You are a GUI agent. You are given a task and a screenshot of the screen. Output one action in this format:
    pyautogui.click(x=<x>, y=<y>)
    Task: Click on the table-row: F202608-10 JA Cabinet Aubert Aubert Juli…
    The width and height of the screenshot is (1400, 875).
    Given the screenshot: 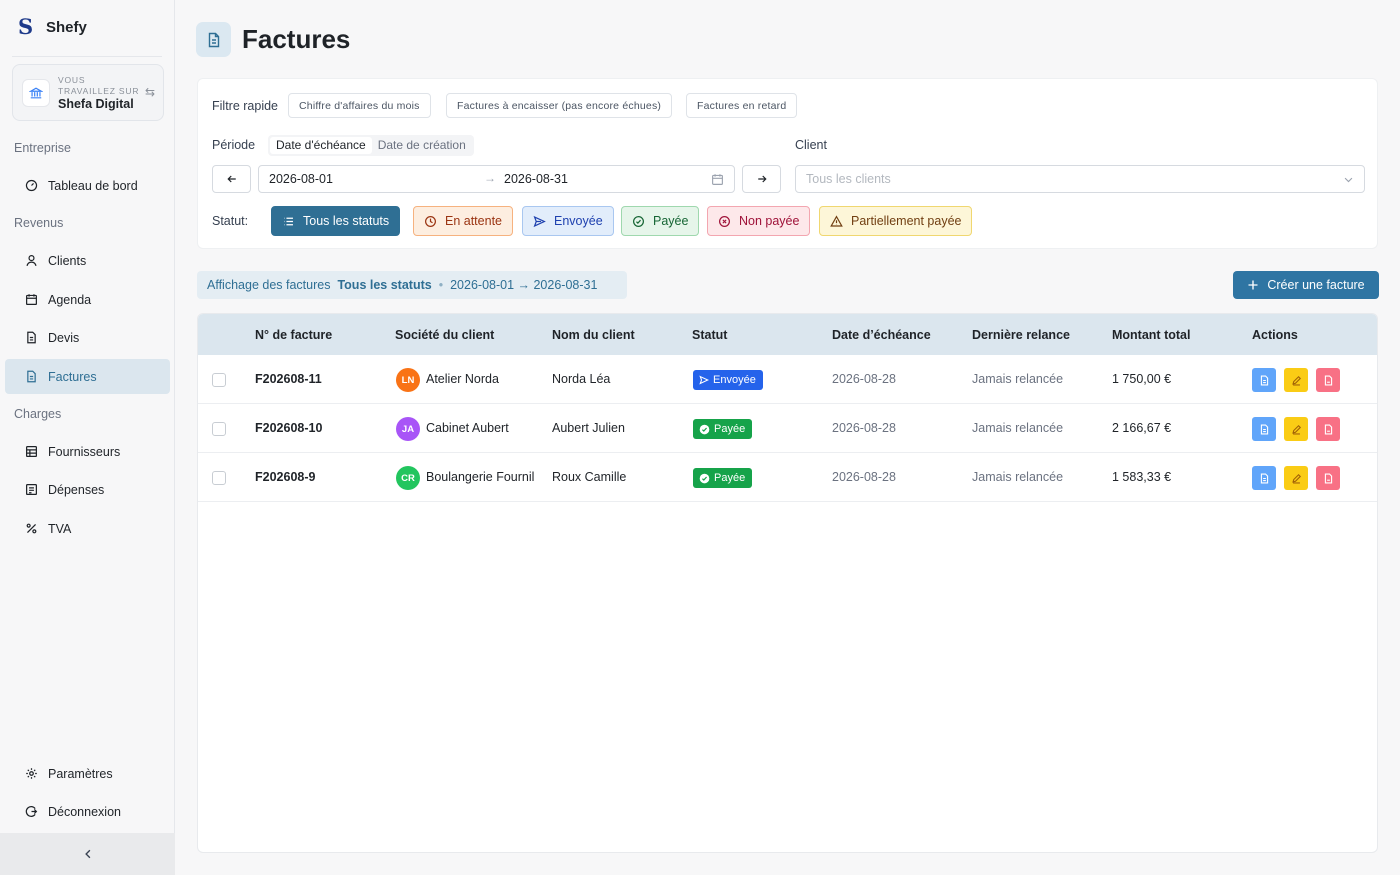 What is the action you would take?
    pyautogui.click(x=787, y=428)
    